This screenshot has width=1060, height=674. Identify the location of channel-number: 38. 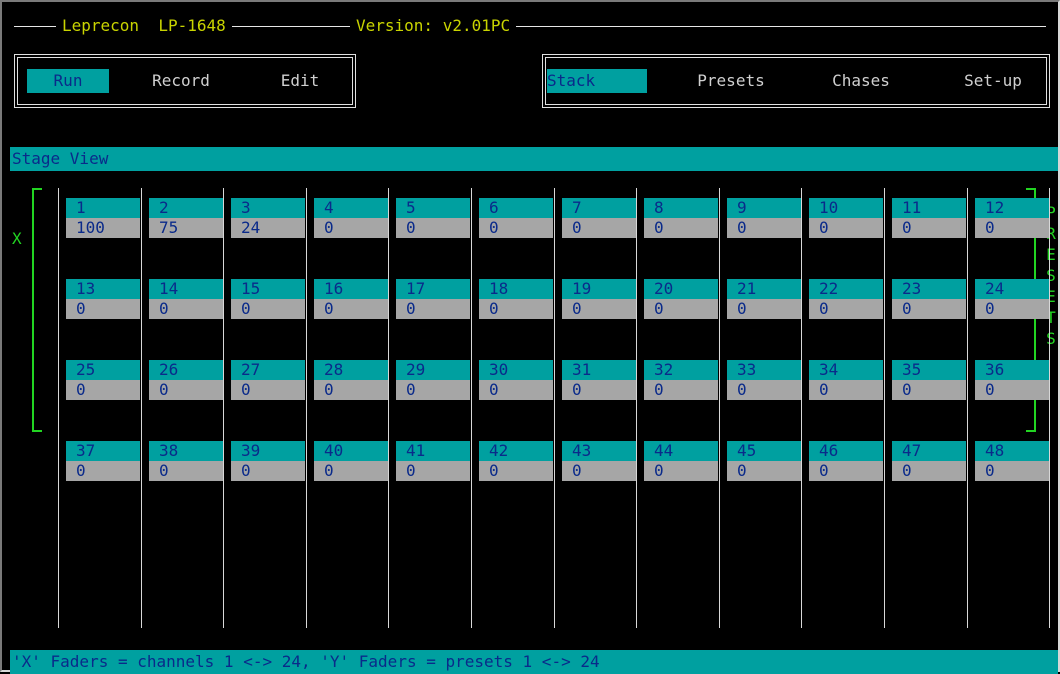
(186, 451).